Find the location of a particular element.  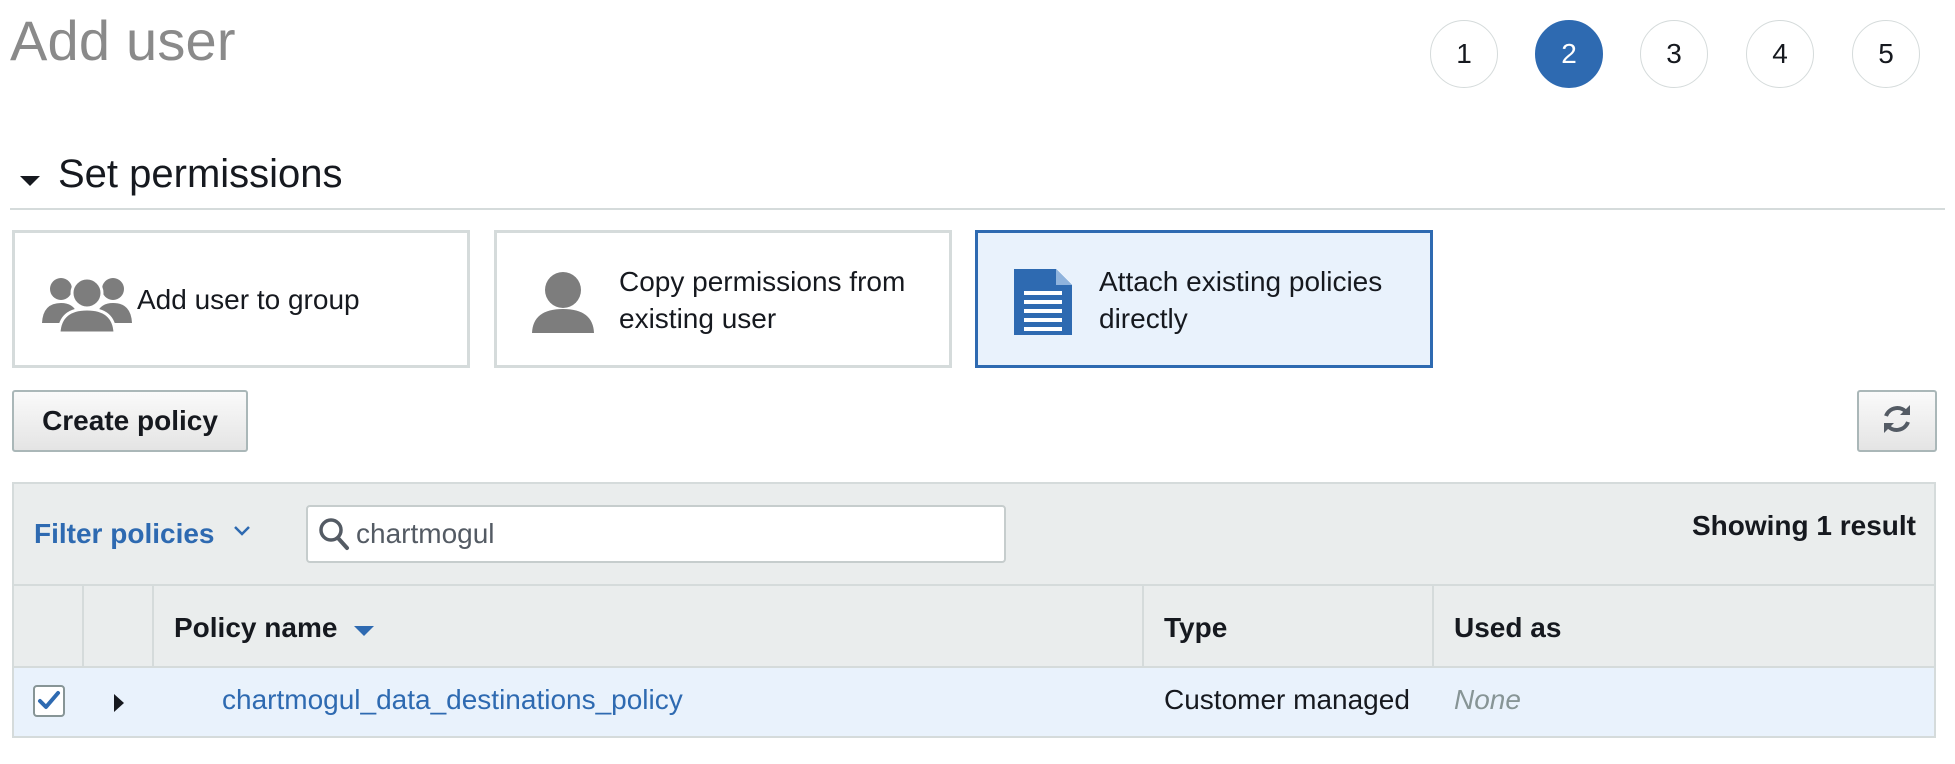

step-4: 4 is located at coordinates (1780, 54).